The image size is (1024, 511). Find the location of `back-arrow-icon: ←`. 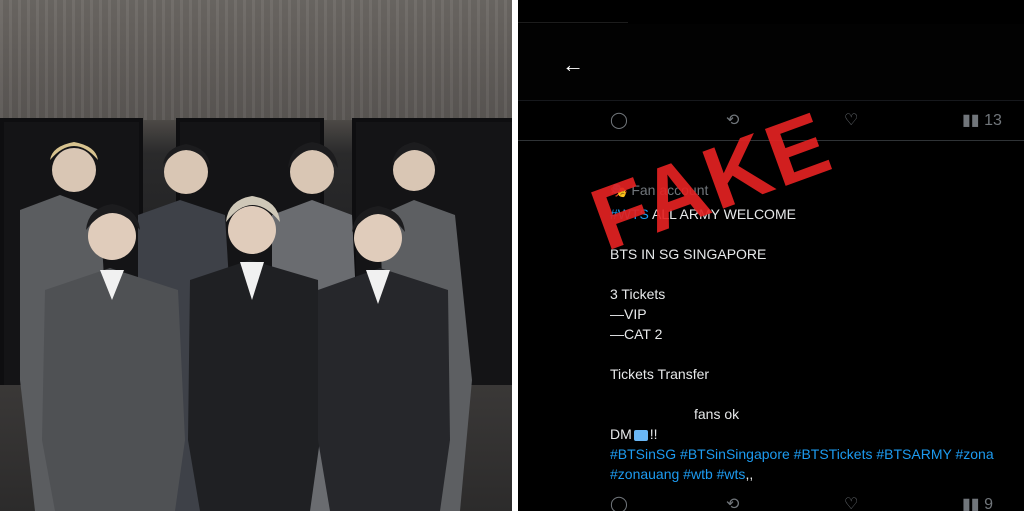

back-arrow-icon: ← is located at coordinates (573, 65).